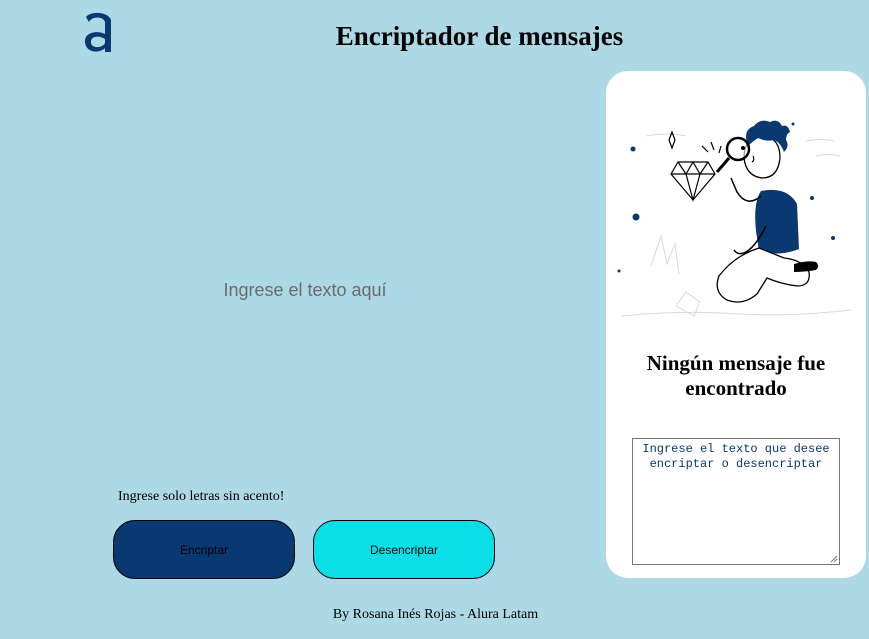 This screenshot has width=869, height=639. Describe the element at coordinates (736, 375) in the screenshot. I see `no-message-title: Ningún mensaje fue encontrado` at that location.